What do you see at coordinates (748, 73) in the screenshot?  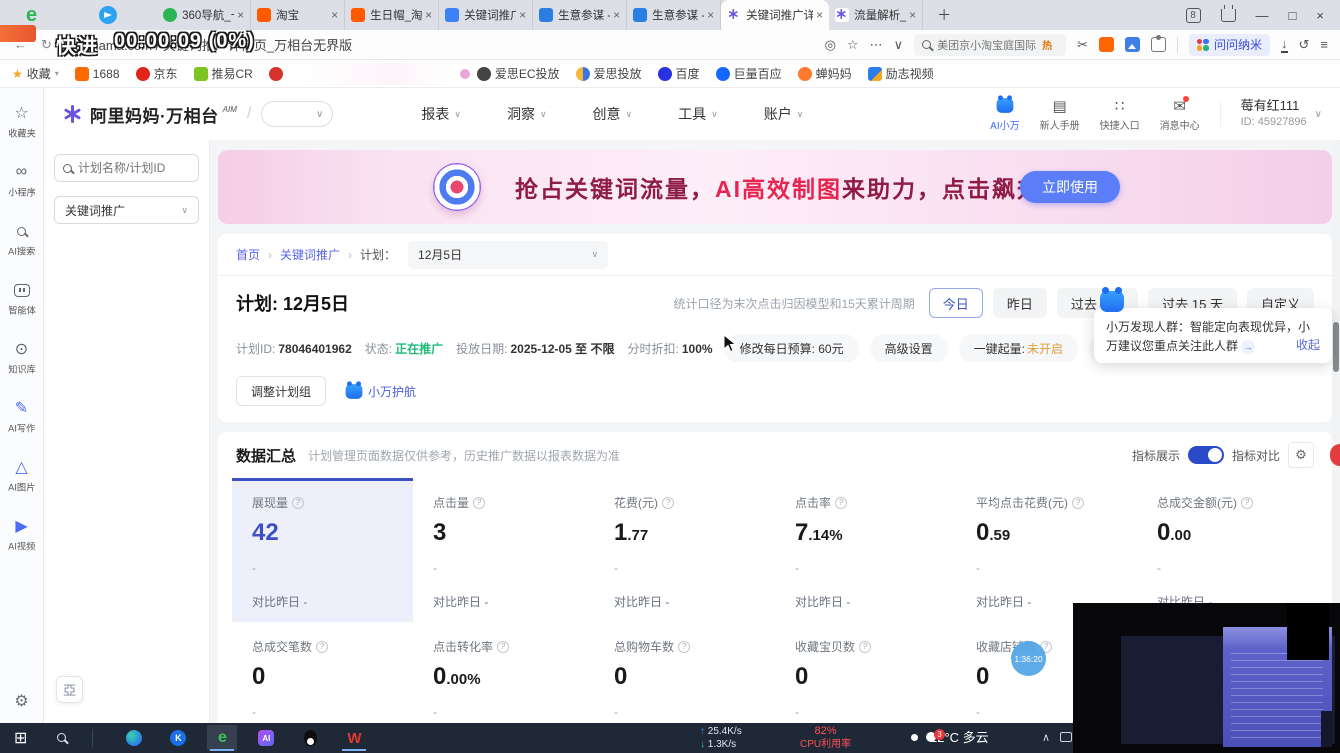 I see `bookmark-juliang: 巨量百应` at bounding box center [748, 73].